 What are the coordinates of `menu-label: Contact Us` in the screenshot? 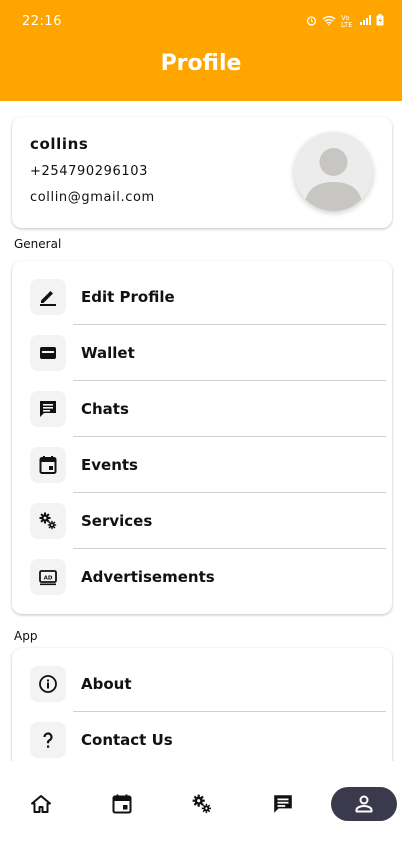 It's located at (127, 740).